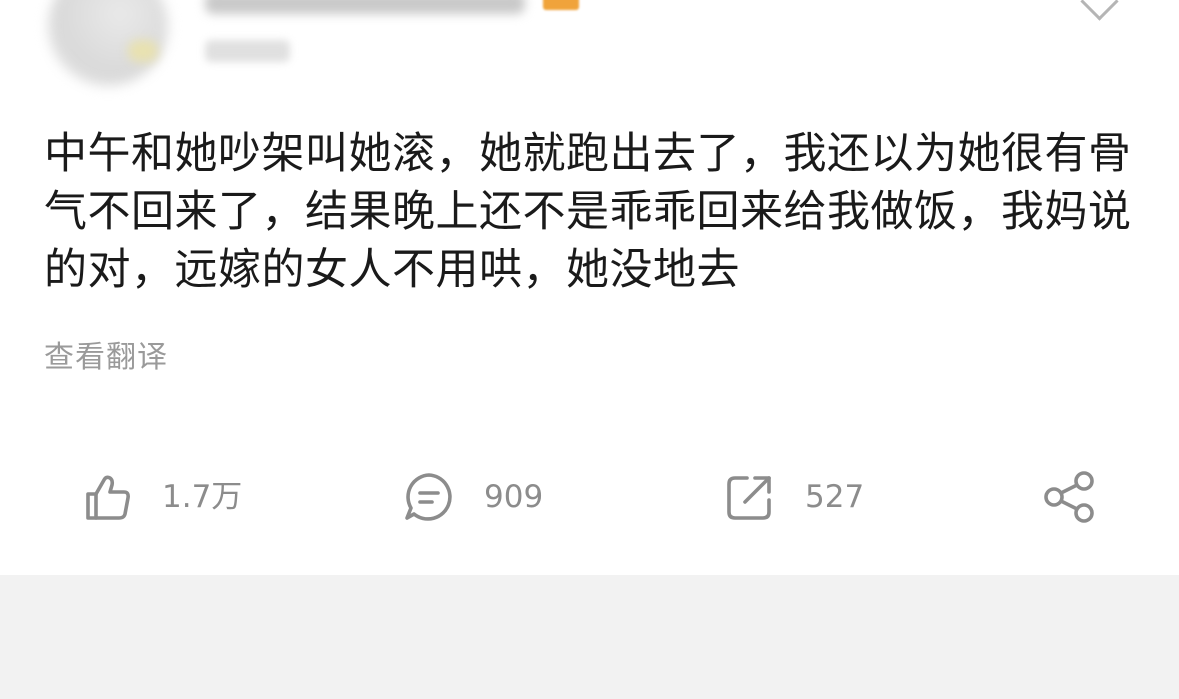  What do you see at coordinates (589, 45) in the screenshot?
I see `post-header` at bounding box center [589, 45].